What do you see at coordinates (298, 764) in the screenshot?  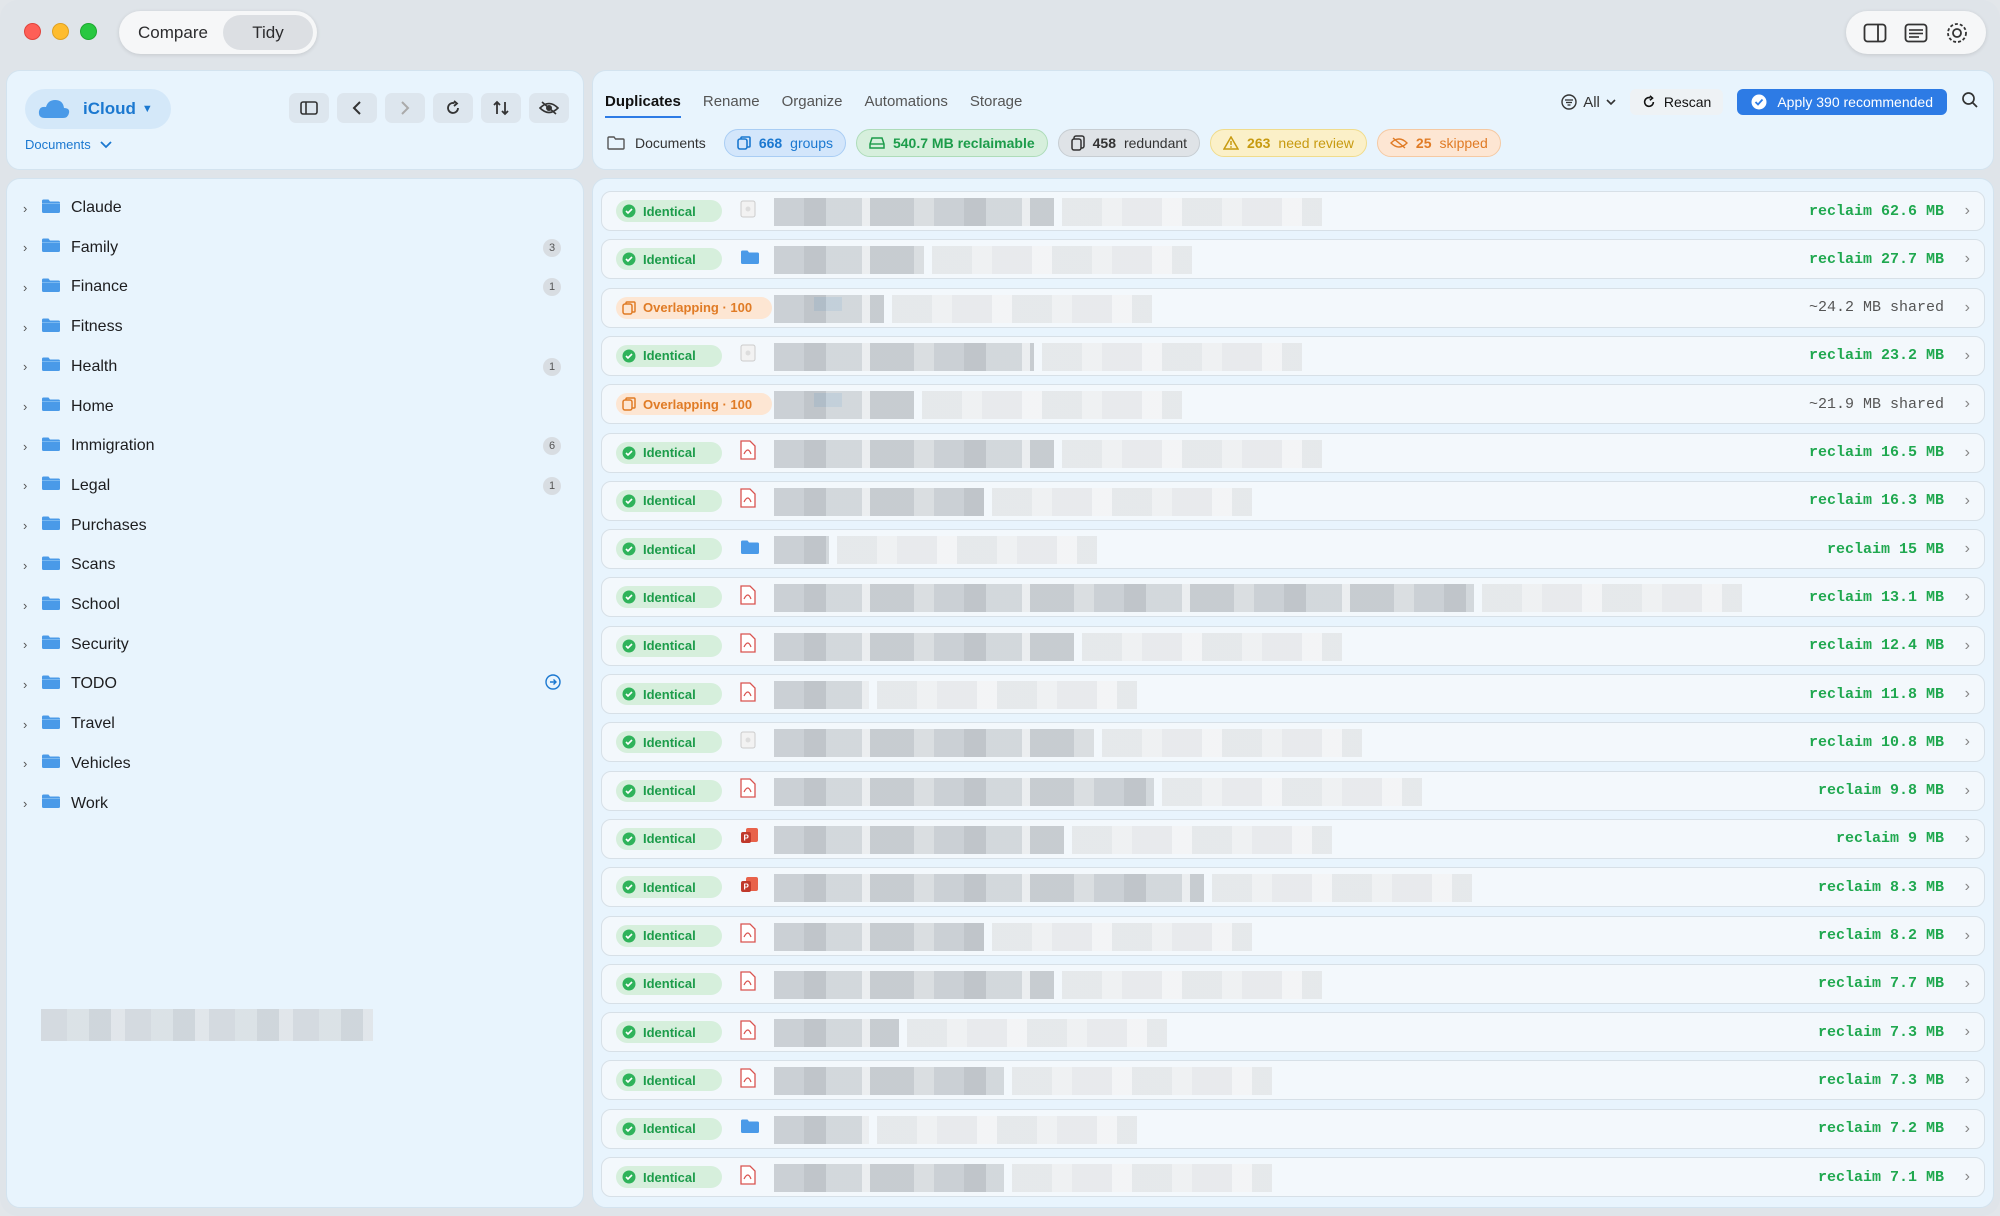 I see `sidebar-item-vehicles: › Vehicles` at bounding box center [298, 764].